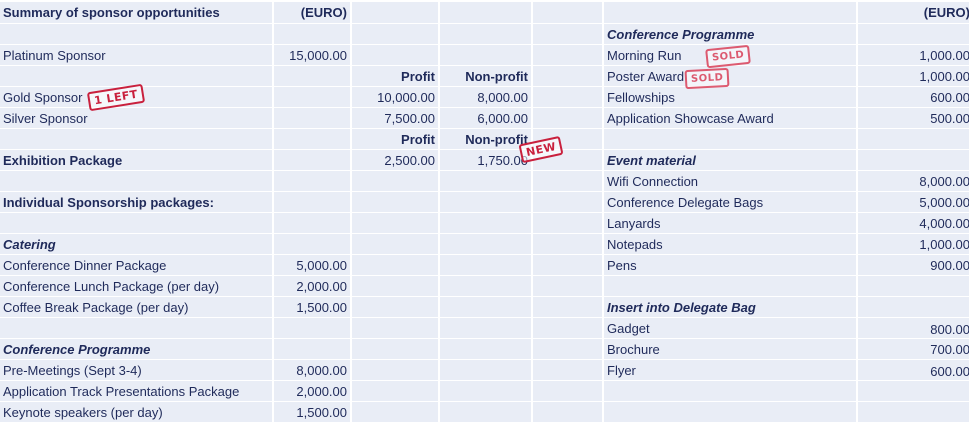 The height and width of the screenshot is (432, 969). I want to click on lanyards-label: Lanyards, so click(730, 223).